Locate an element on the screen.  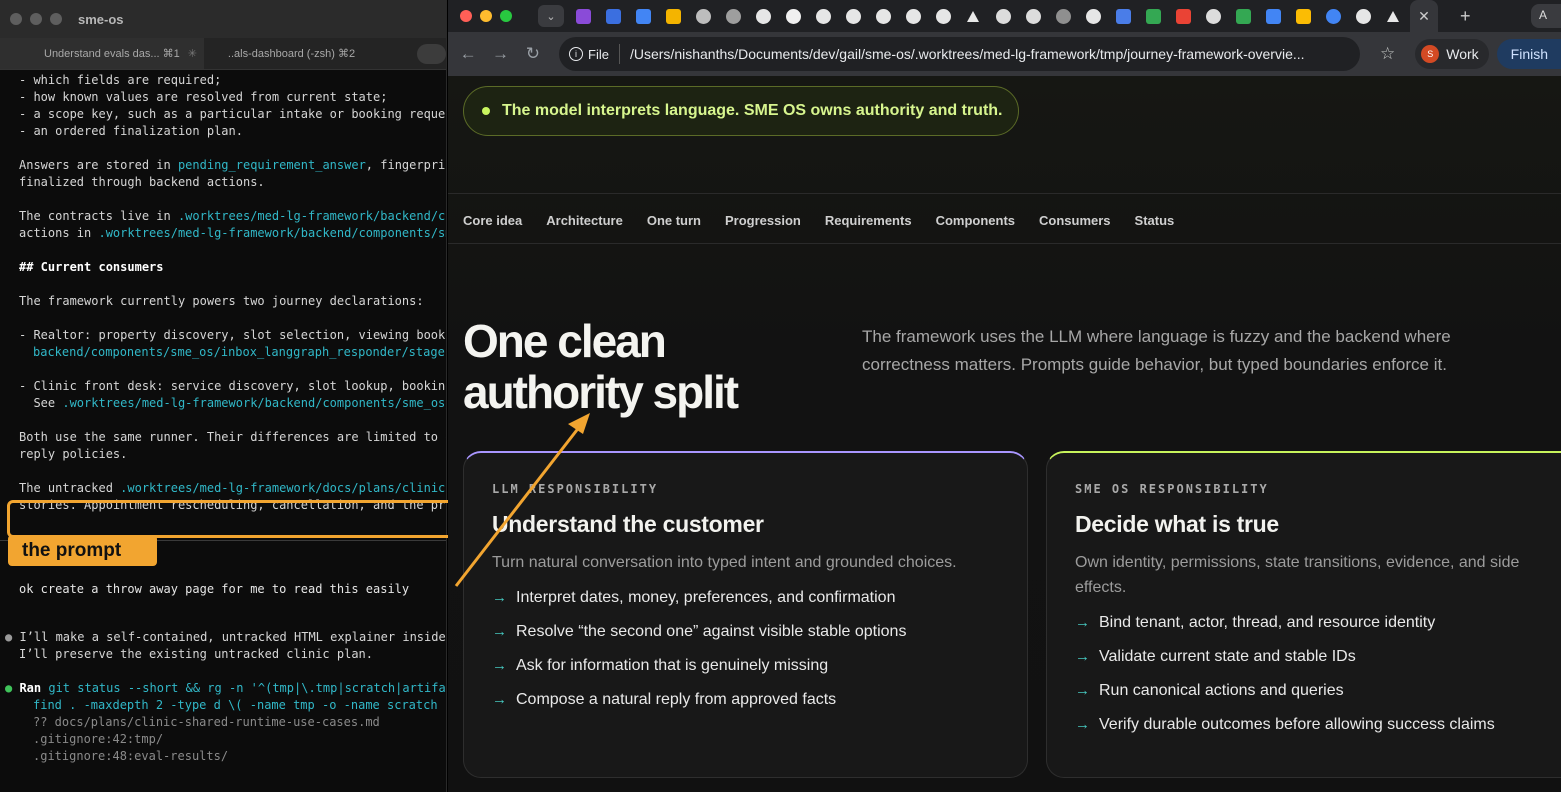
profile-button: S Work is located at coordinates (1452, 54).